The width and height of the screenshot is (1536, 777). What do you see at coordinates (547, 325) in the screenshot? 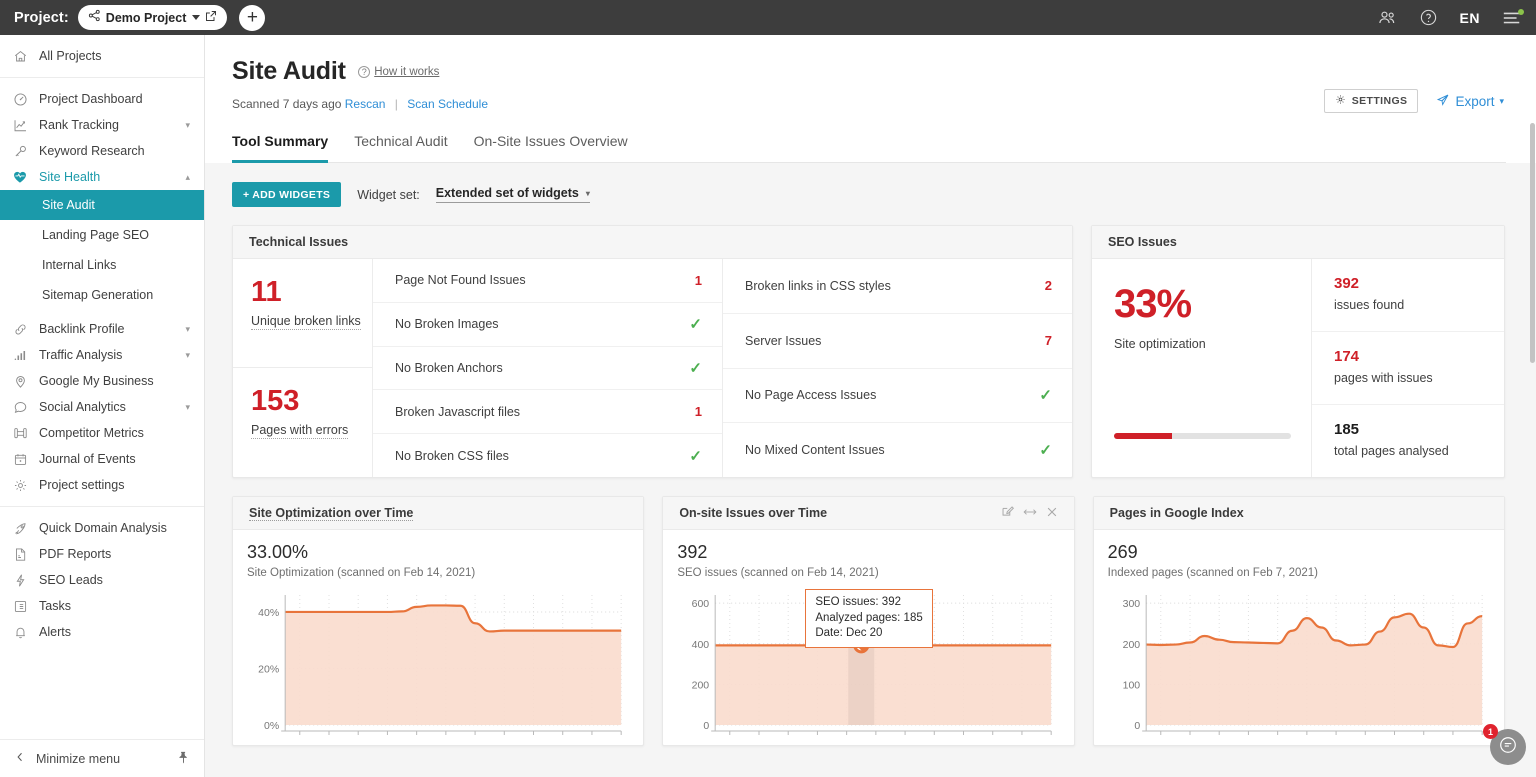
I see `issue-row: No Broken Images ✓` at bounding box center [547, 325].